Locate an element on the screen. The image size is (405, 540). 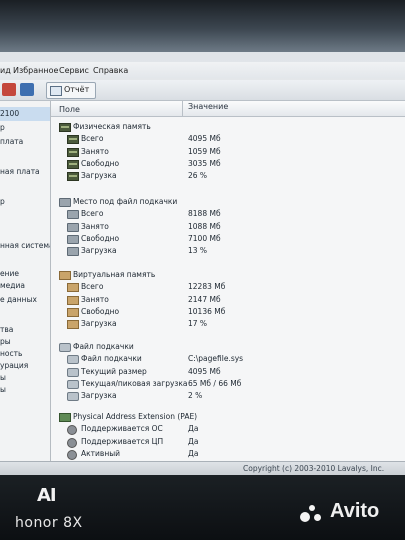
group-header: Файл подкачки is located at coordinates (229, 347).